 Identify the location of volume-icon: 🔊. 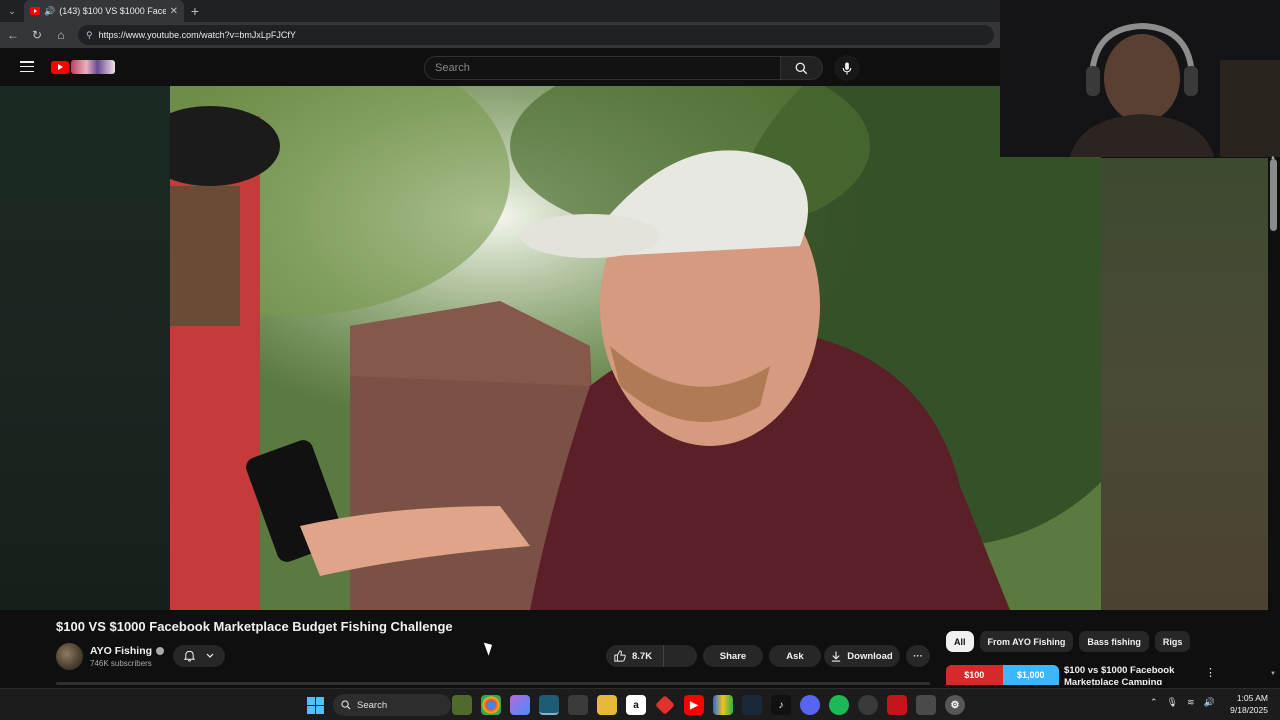
(1209, 702).